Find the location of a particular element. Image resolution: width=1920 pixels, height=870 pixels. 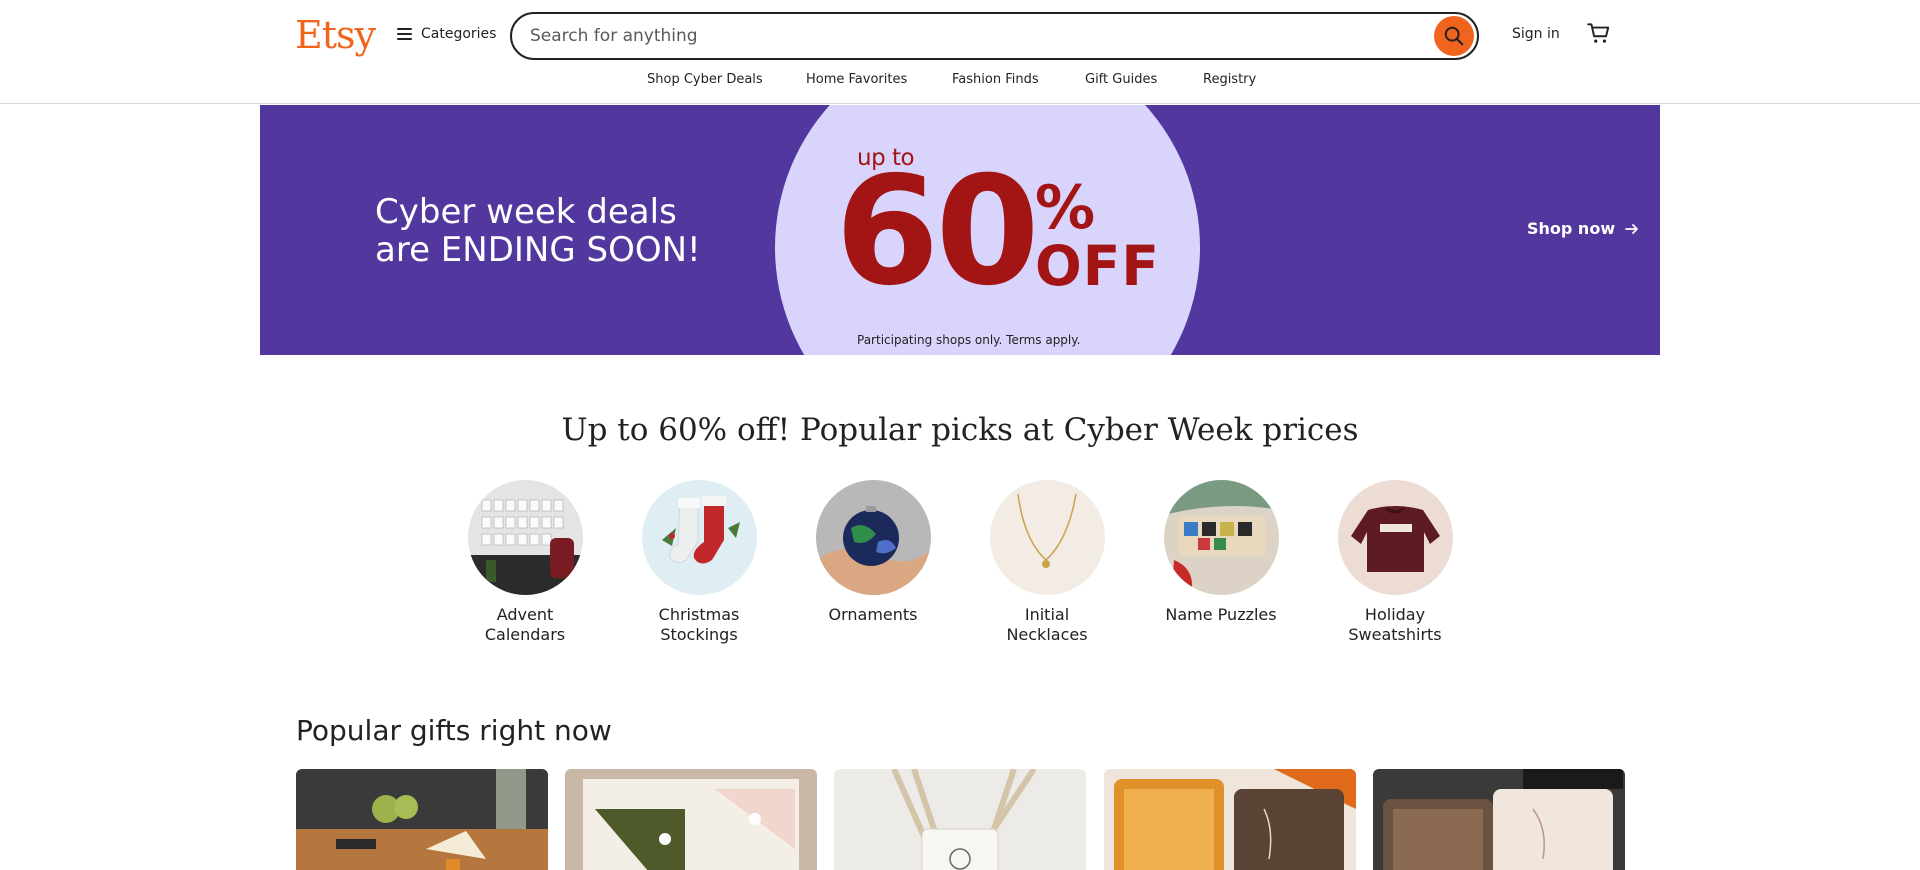

hamburger-icon is located at coordinates (404, 34).